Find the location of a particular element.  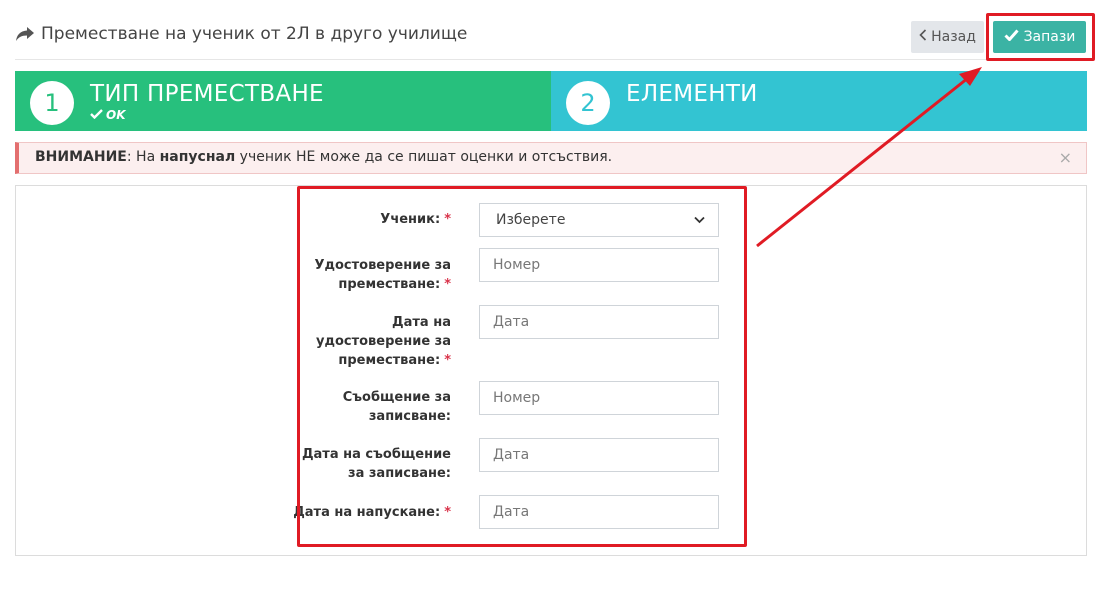

field-label-text: Ученик: is located at coordinates (410, 219).